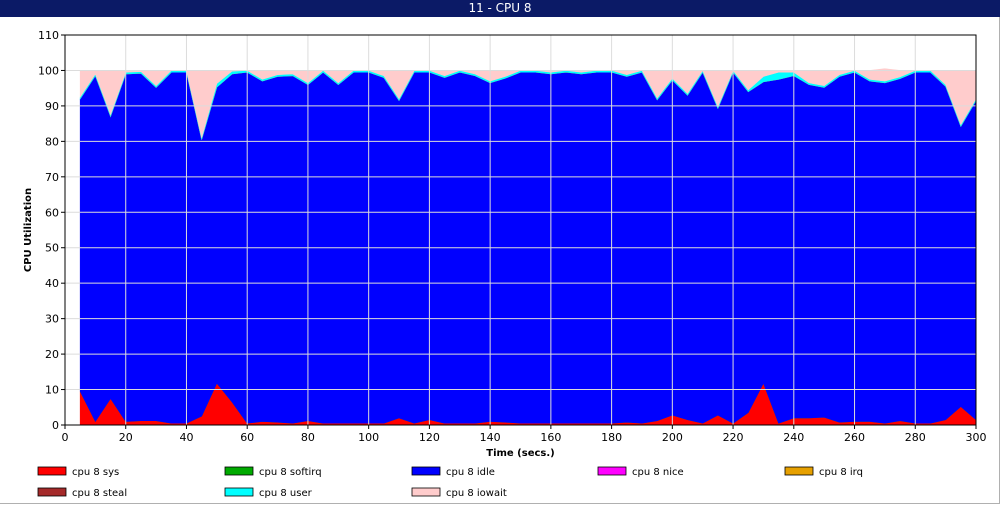  What do you see at coordinates (793, 437) in the screenshot?
I see `x-tick-label: 240` at bounding box center [793, 437].